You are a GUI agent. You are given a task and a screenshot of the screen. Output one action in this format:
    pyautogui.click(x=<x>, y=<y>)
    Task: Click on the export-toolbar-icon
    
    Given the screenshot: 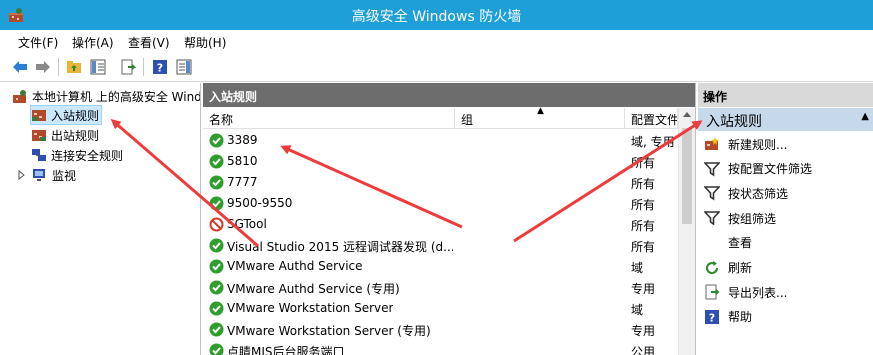 What is the action you would take?
    pyautogui.click(x=128, y=67)
    